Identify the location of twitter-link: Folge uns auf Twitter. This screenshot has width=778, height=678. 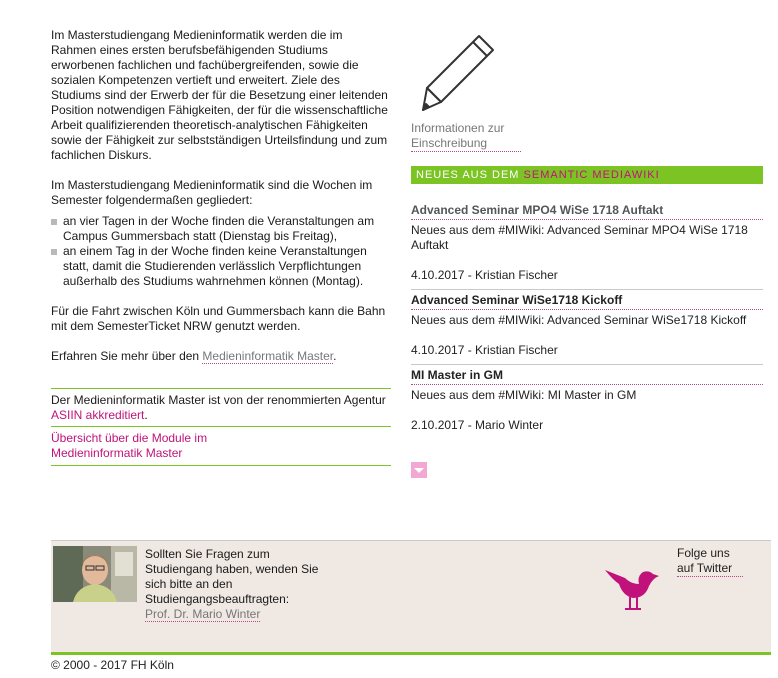
(710, 561).